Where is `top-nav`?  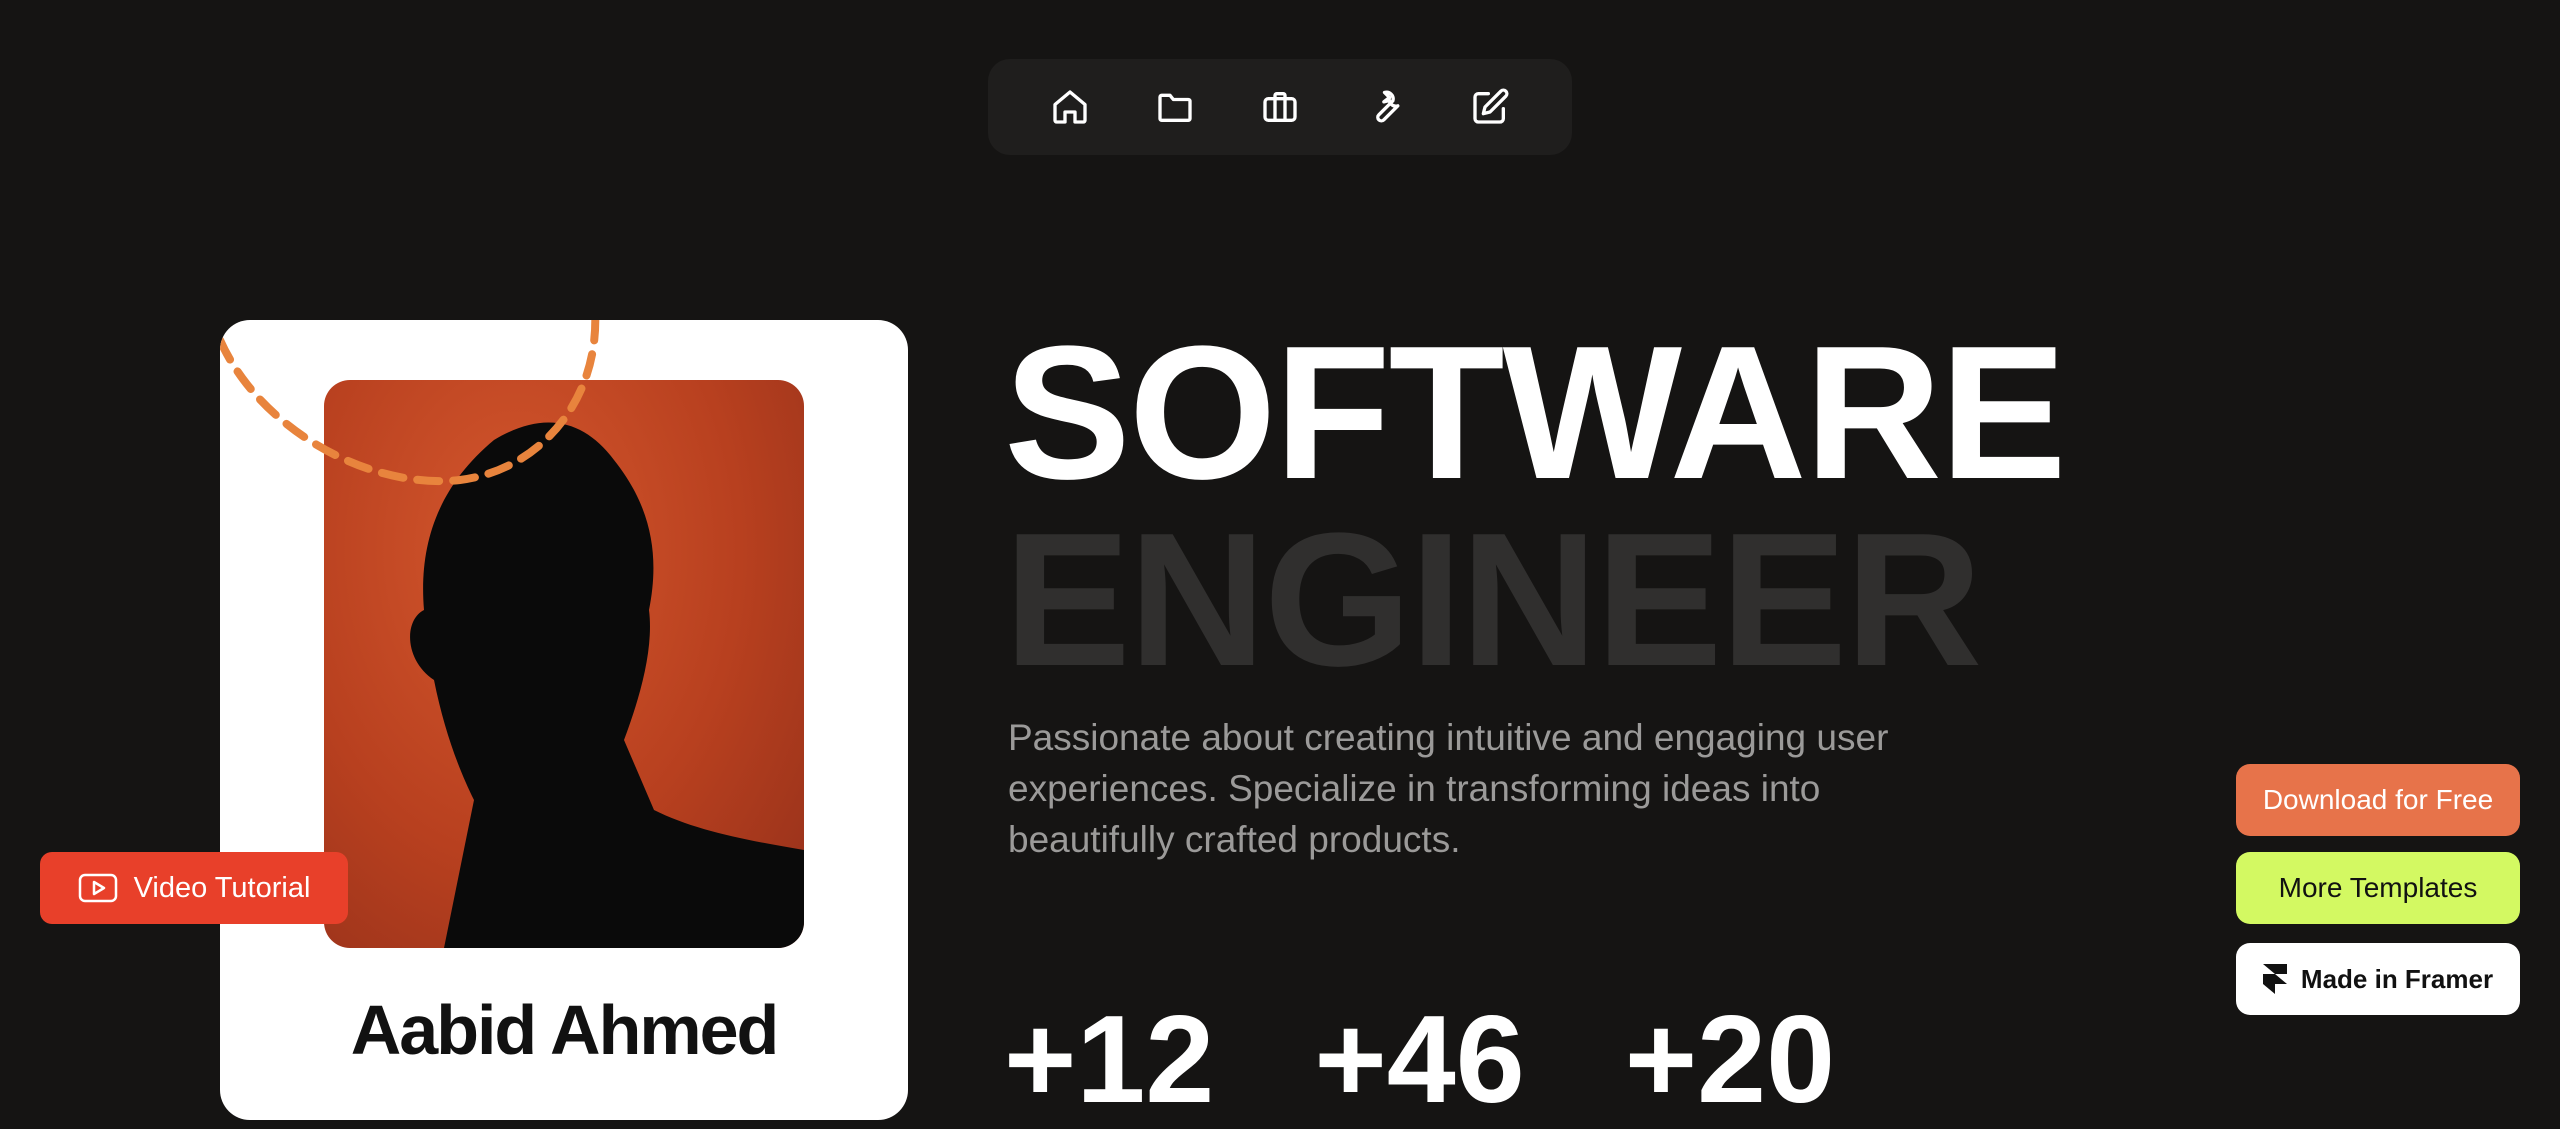 top-nav is located at coordinates (1280, 107).